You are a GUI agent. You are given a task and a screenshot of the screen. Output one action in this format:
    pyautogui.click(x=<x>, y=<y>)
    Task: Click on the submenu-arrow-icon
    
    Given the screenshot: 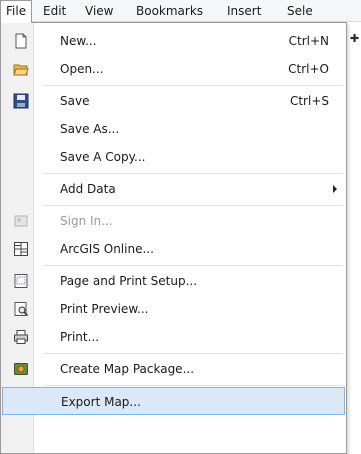 What is the action you would take?
    pyautogui.click(x=335, y=189)
    